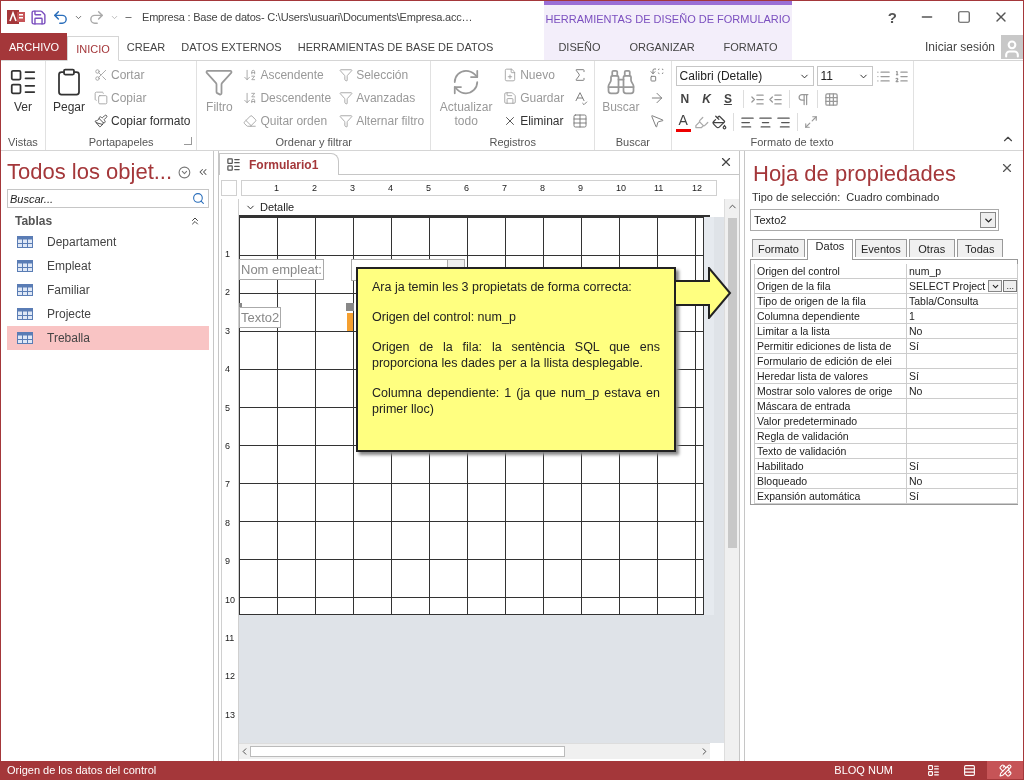  I want to click on redo-icon, so click(96, 17).